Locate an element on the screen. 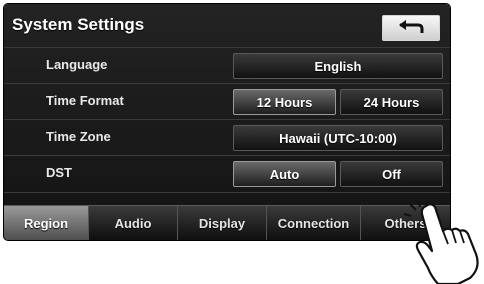 This screenshot has height=284, width=484. time-zone-button: Hawaii (UTC-10:00) is located at coordinates (338, 138).